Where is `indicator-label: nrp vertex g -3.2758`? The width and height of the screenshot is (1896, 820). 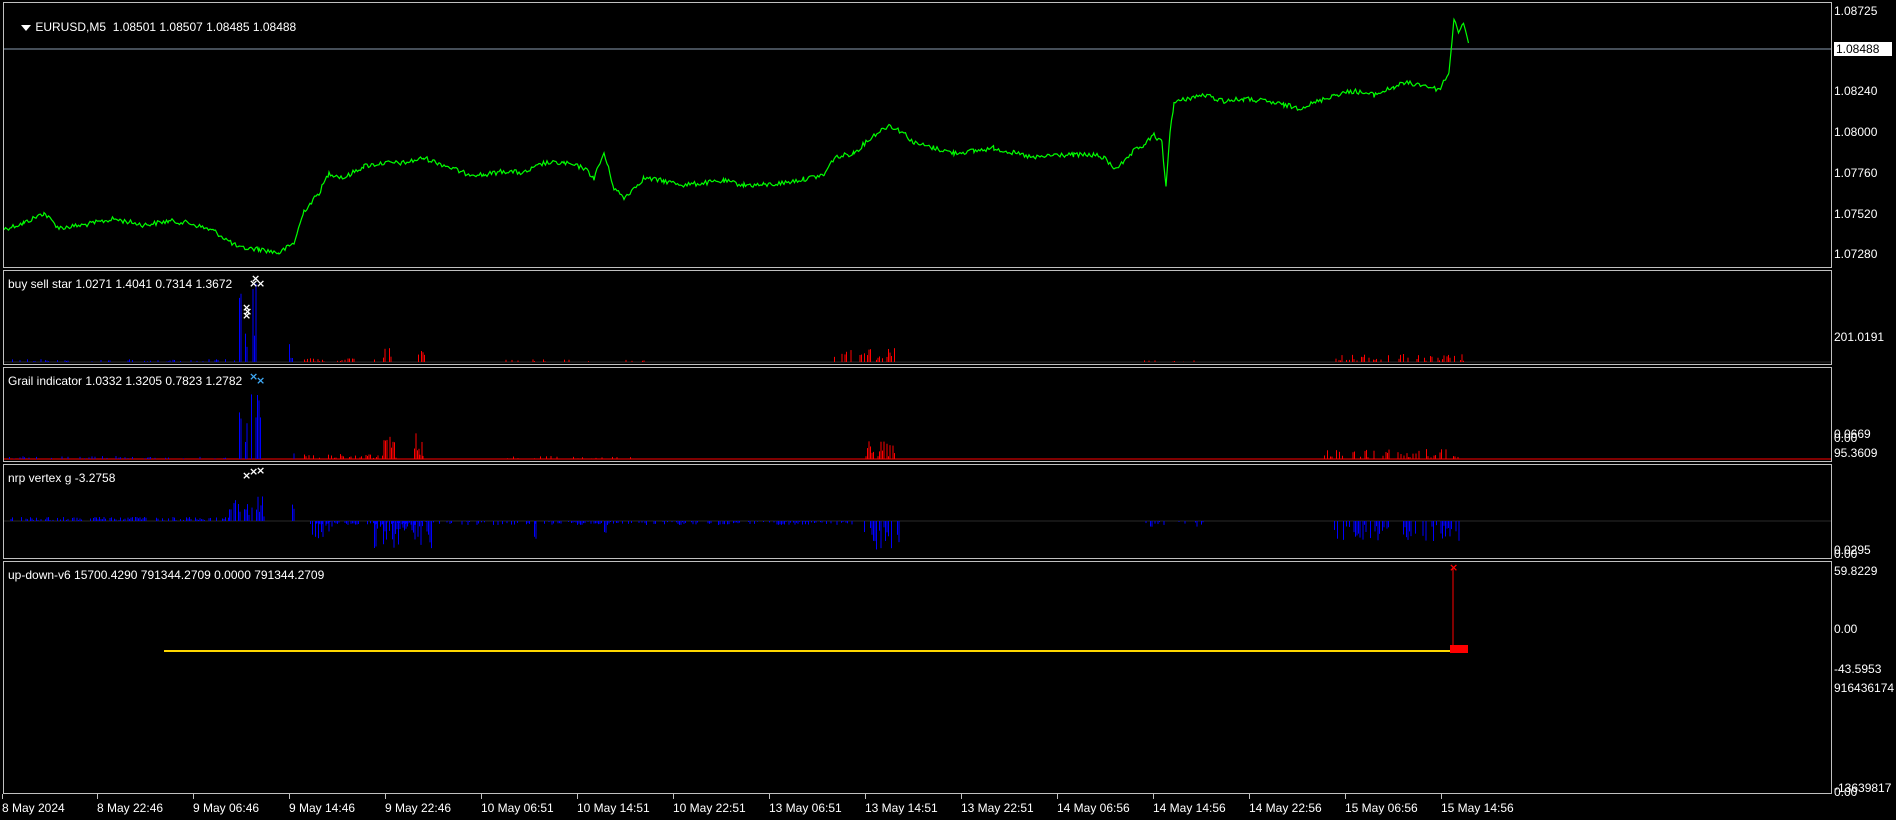 indicator-label: nrp vertex g -3.2758 is located at coordinates (62, 478).